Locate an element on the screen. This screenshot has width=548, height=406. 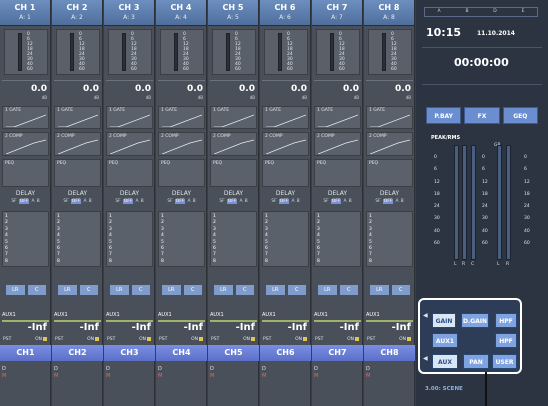
aux-button: AUX is located at coordinates (445, 361).